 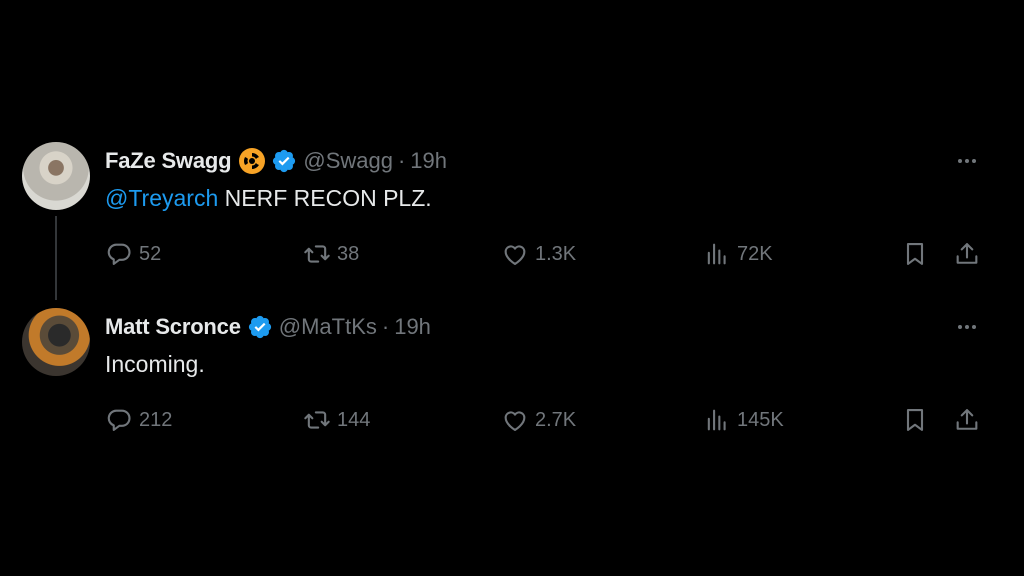 I want to click on tweet-text: Incoming., so click(x=155, y=364).